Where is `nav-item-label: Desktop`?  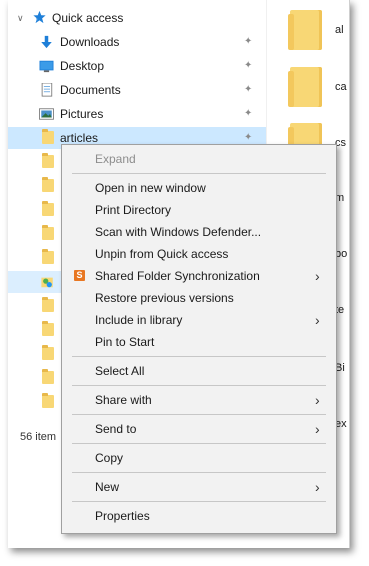
nav-item-label: Desktop is located at coordinates (82, 66).